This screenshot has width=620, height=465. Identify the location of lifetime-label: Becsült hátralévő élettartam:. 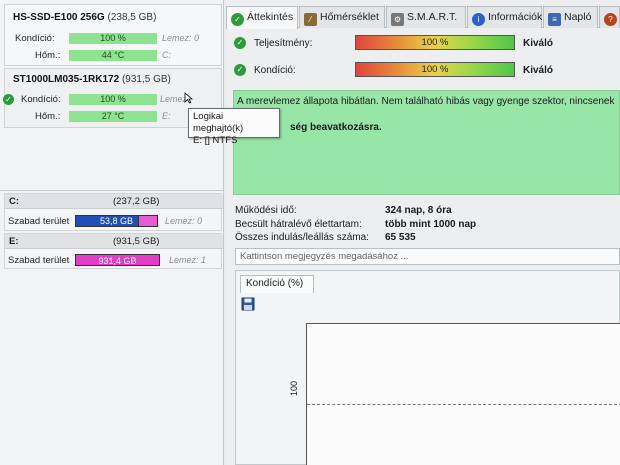
(298, 224).